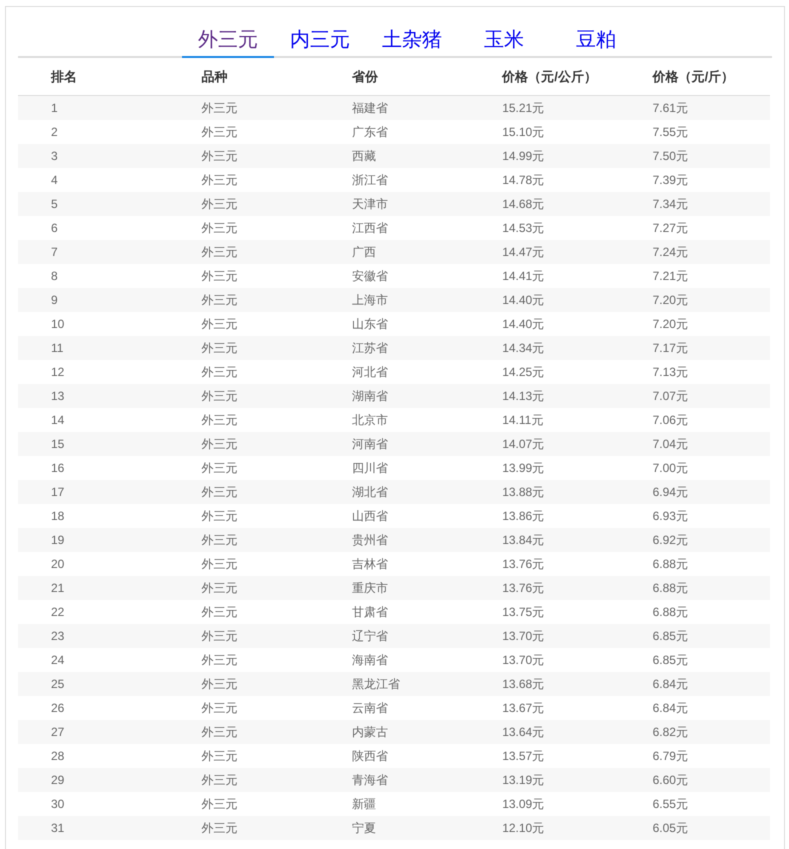 The height and width of the screenshot is (849, 789). I want to click on tab: 外三元, so click(228, 41).